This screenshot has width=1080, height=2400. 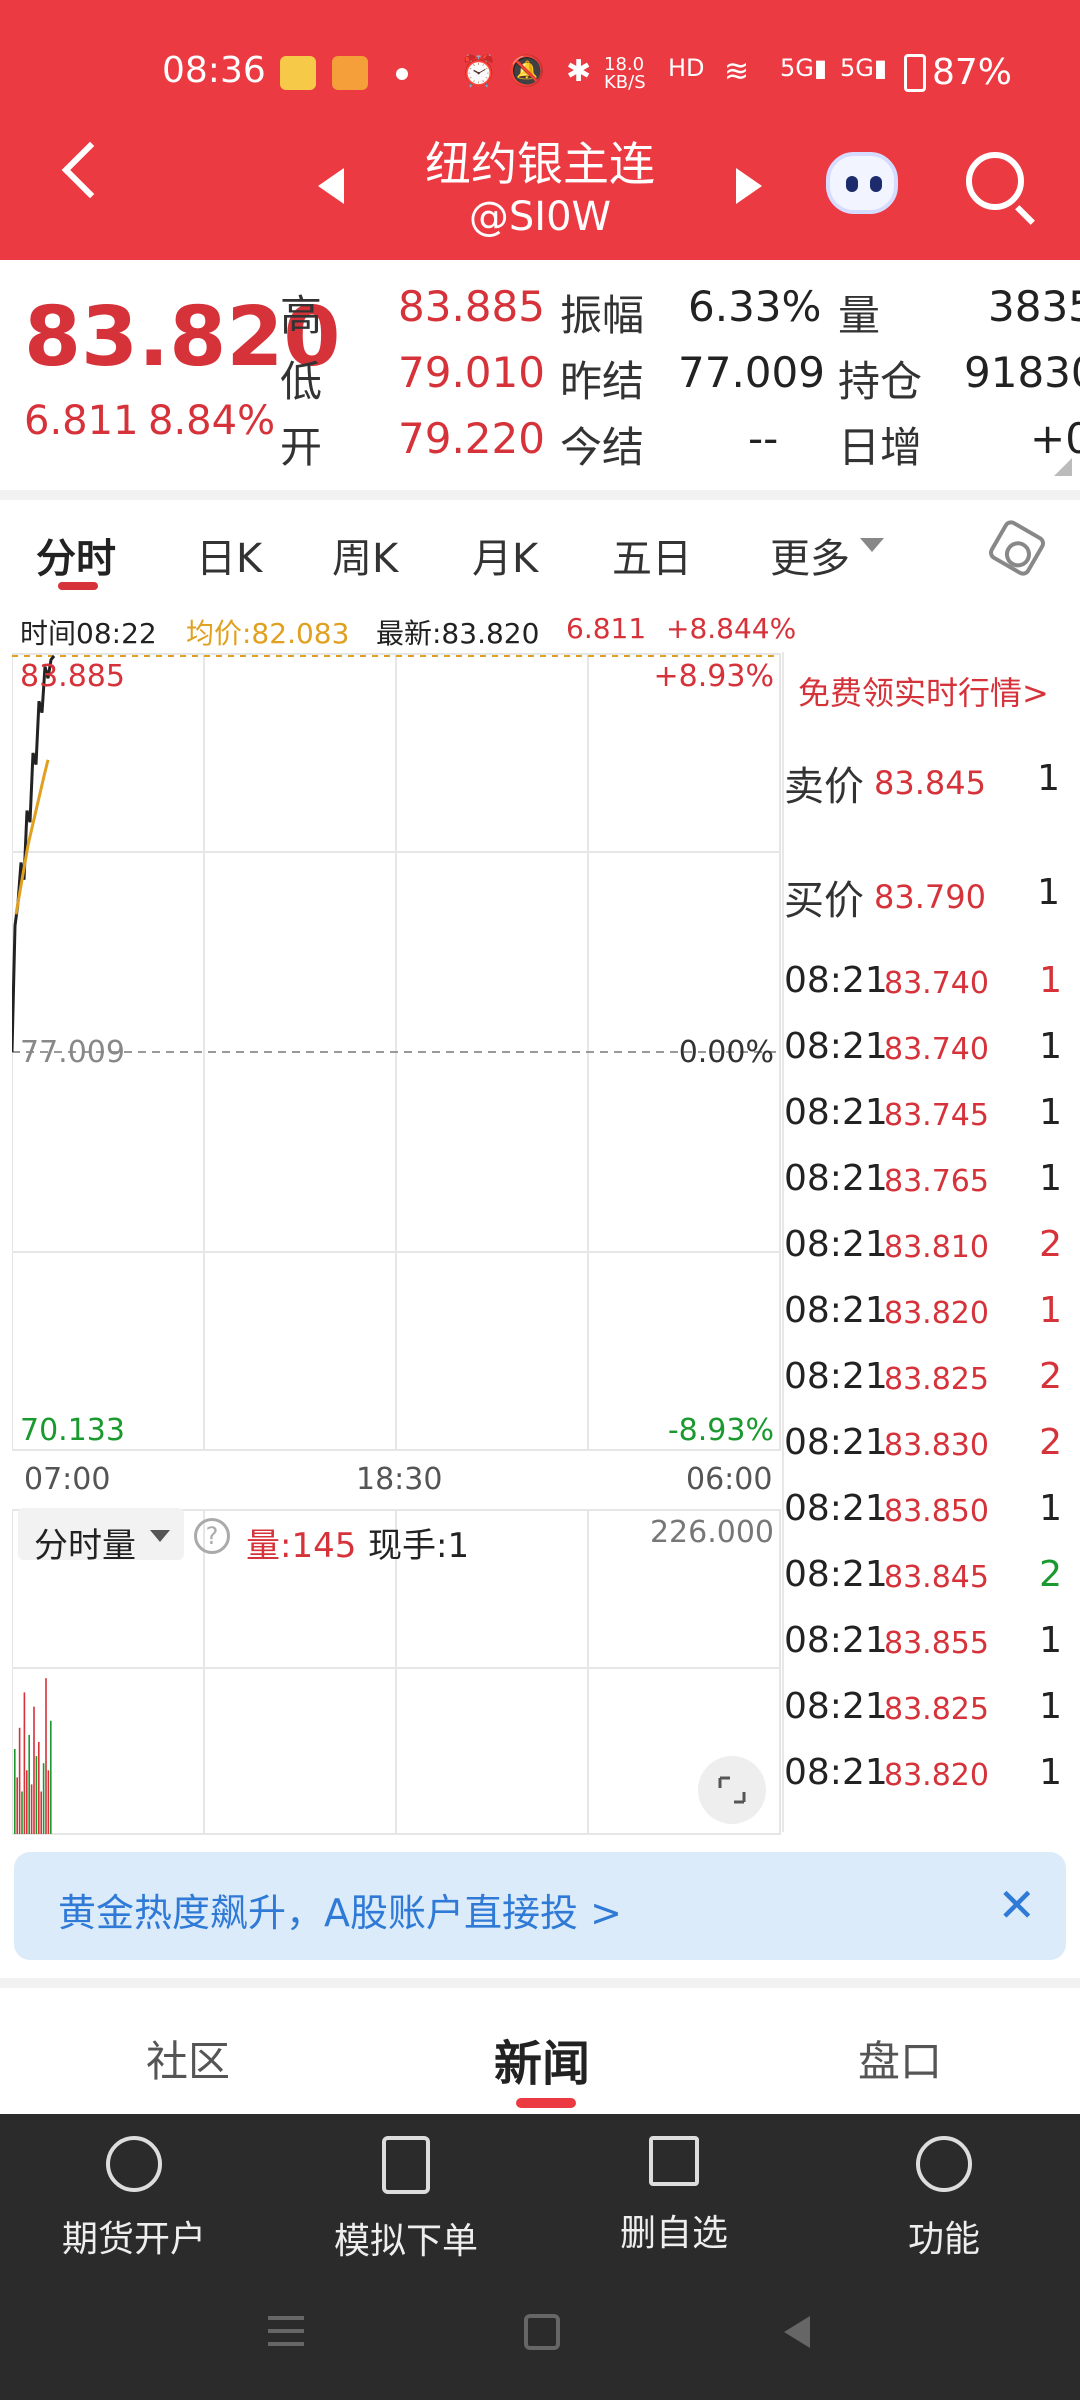 I want to click on menu-circle-icon, so click(x=944, y=2164).